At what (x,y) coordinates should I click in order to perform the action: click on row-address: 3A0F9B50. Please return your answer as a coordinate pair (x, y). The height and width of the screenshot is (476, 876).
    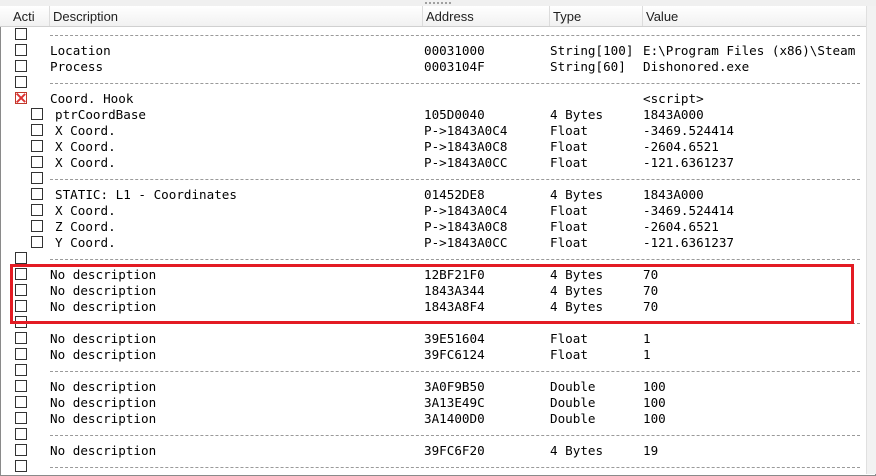
    Looking at the image, I should click on (454, 386).